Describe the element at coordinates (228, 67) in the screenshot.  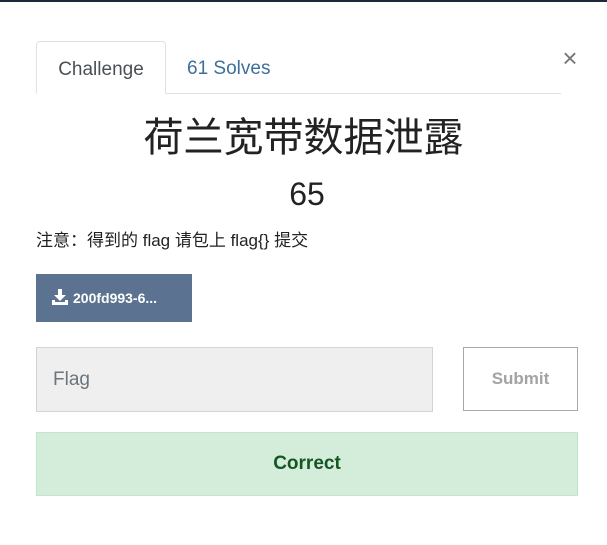
I see `tab-solves: 61 Solves` at that location.